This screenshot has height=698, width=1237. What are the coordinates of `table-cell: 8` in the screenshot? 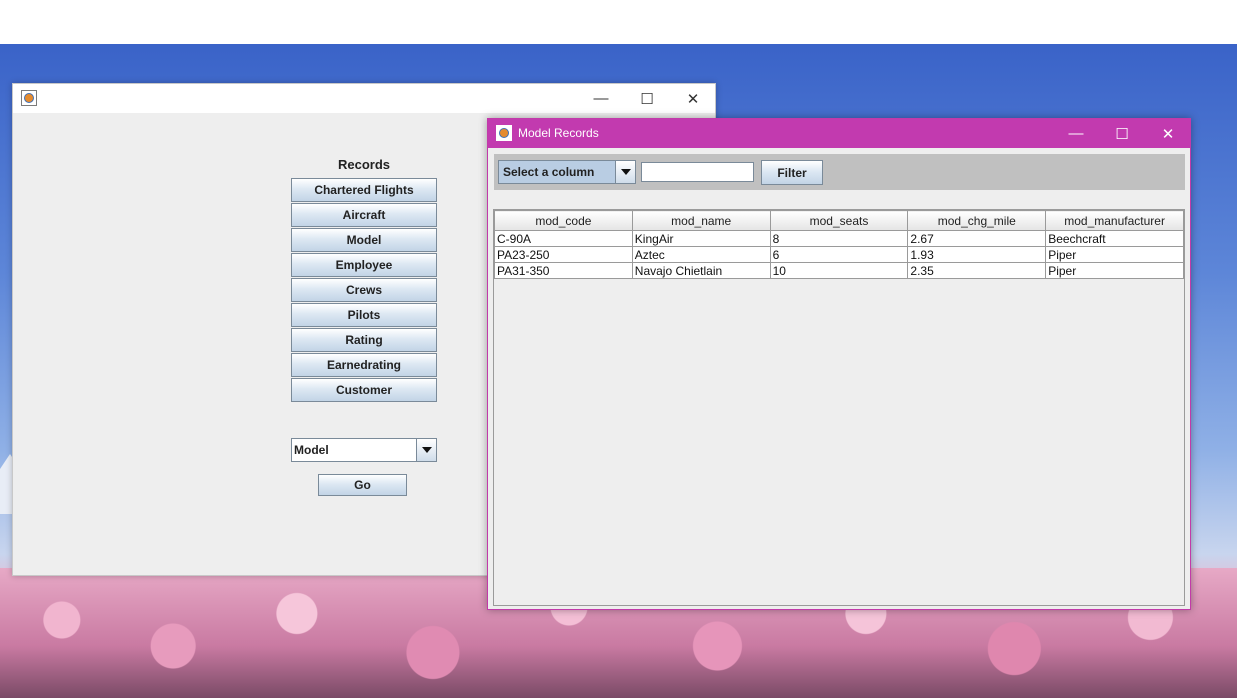 It's located at (839, 238).